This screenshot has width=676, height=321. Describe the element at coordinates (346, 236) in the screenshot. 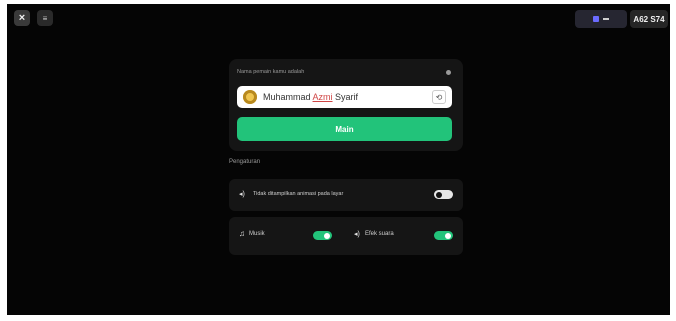

I see `audio-settings: ♫ Musik ◂) Efek suara` at that location.